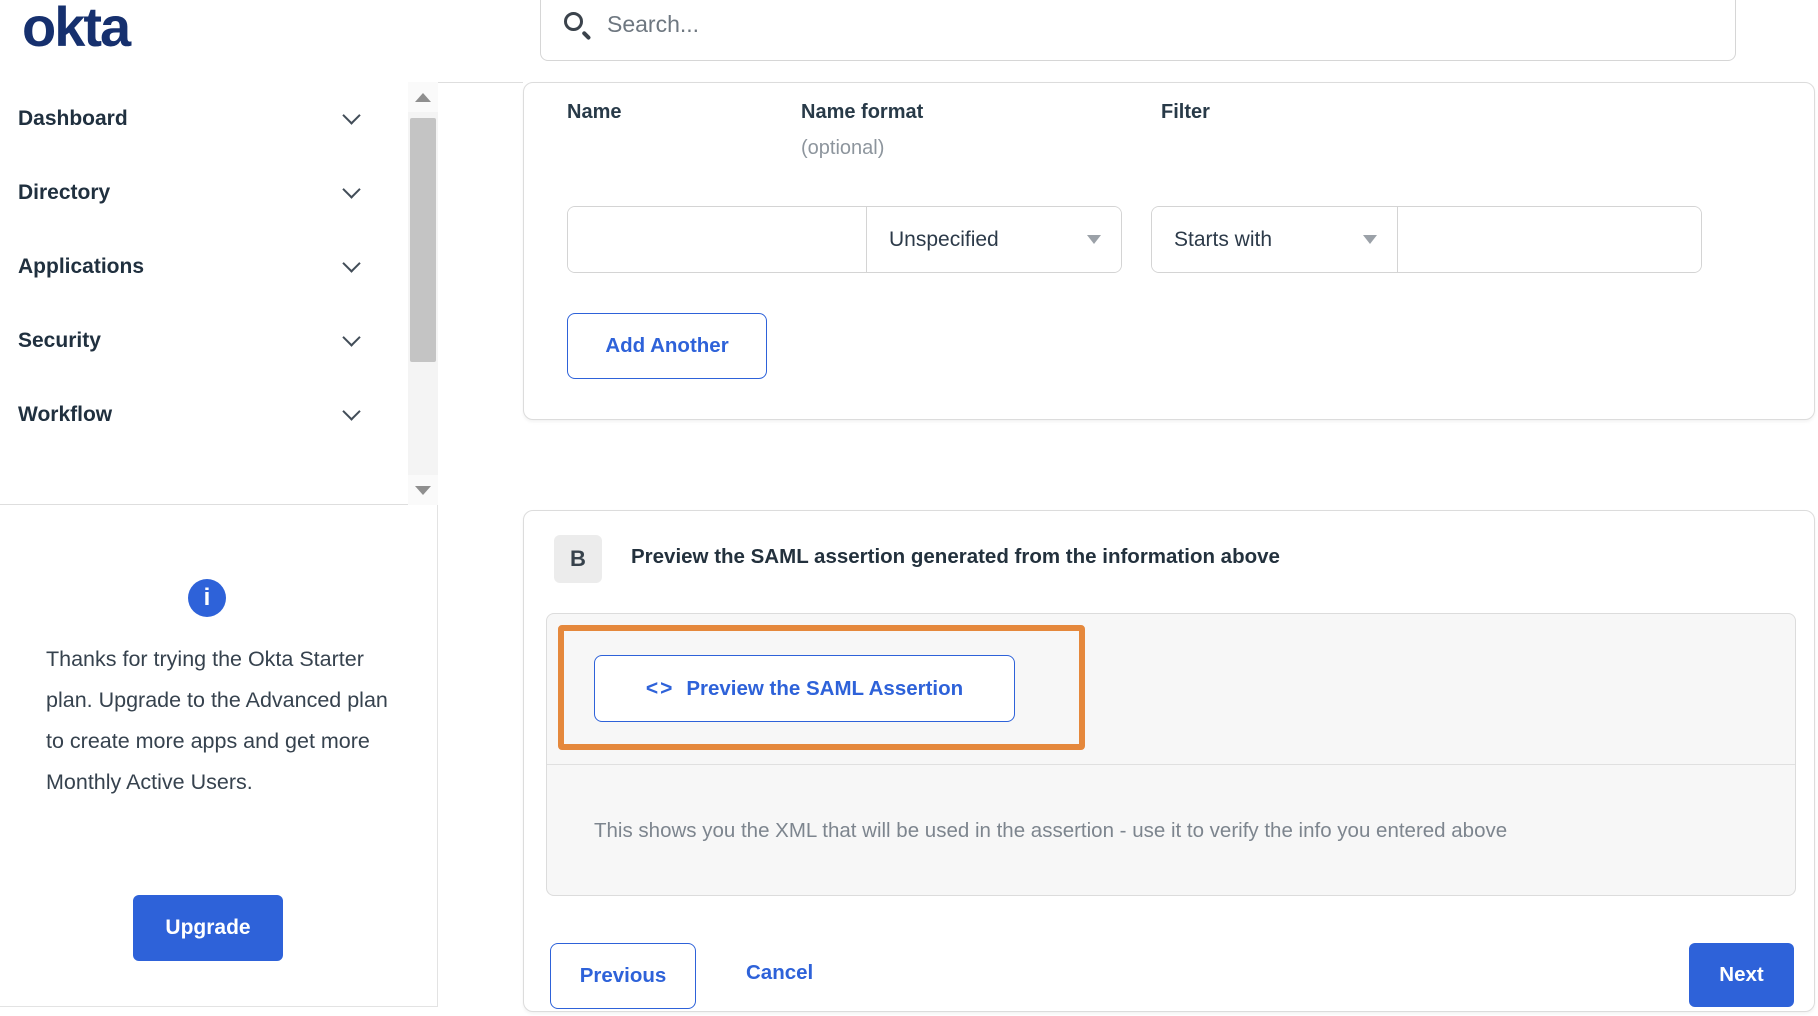 This screenshot has height=1016, width=1818. What do you see at coordinates (1274, 239) in the screenshot?
I see `filter-type-select: Starts with` at bounding box center [1274, 239].